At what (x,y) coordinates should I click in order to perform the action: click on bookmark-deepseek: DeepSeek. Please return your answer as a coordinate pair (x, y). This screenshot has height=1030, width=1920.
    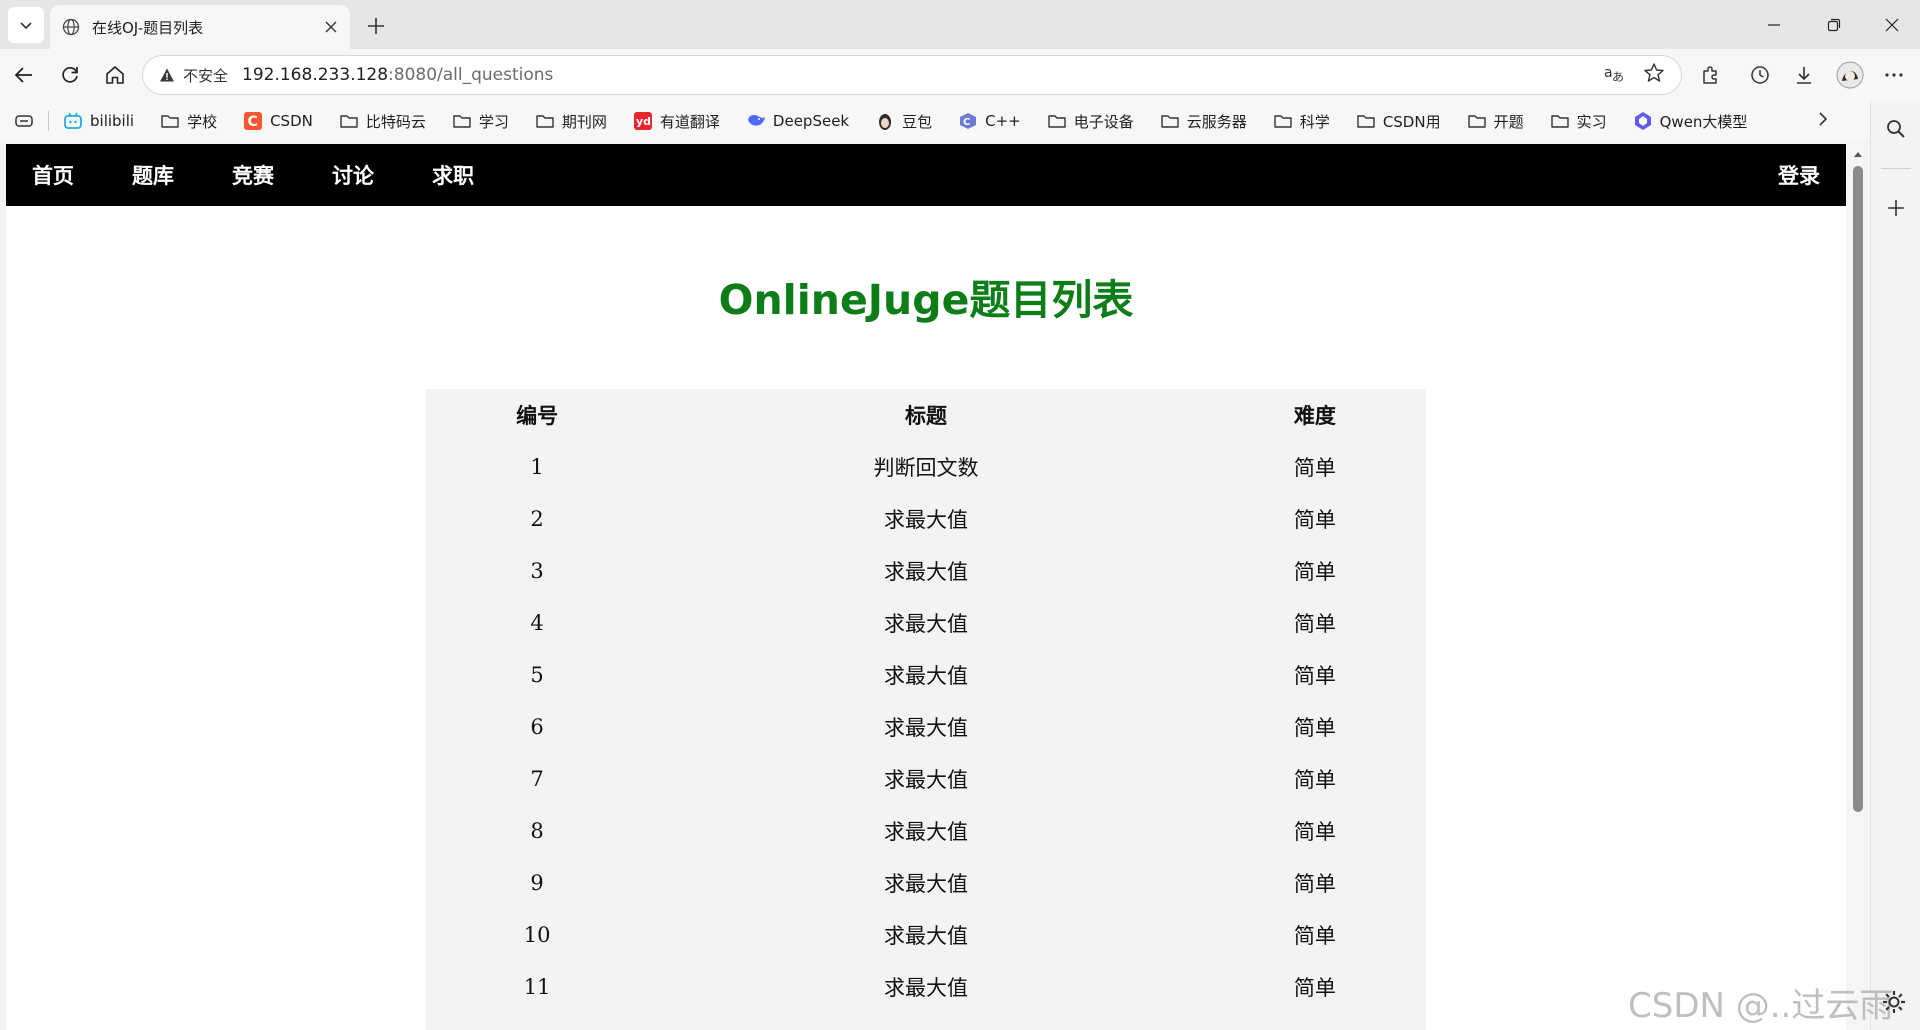
    Looking at the image, I should click on (797, 121).